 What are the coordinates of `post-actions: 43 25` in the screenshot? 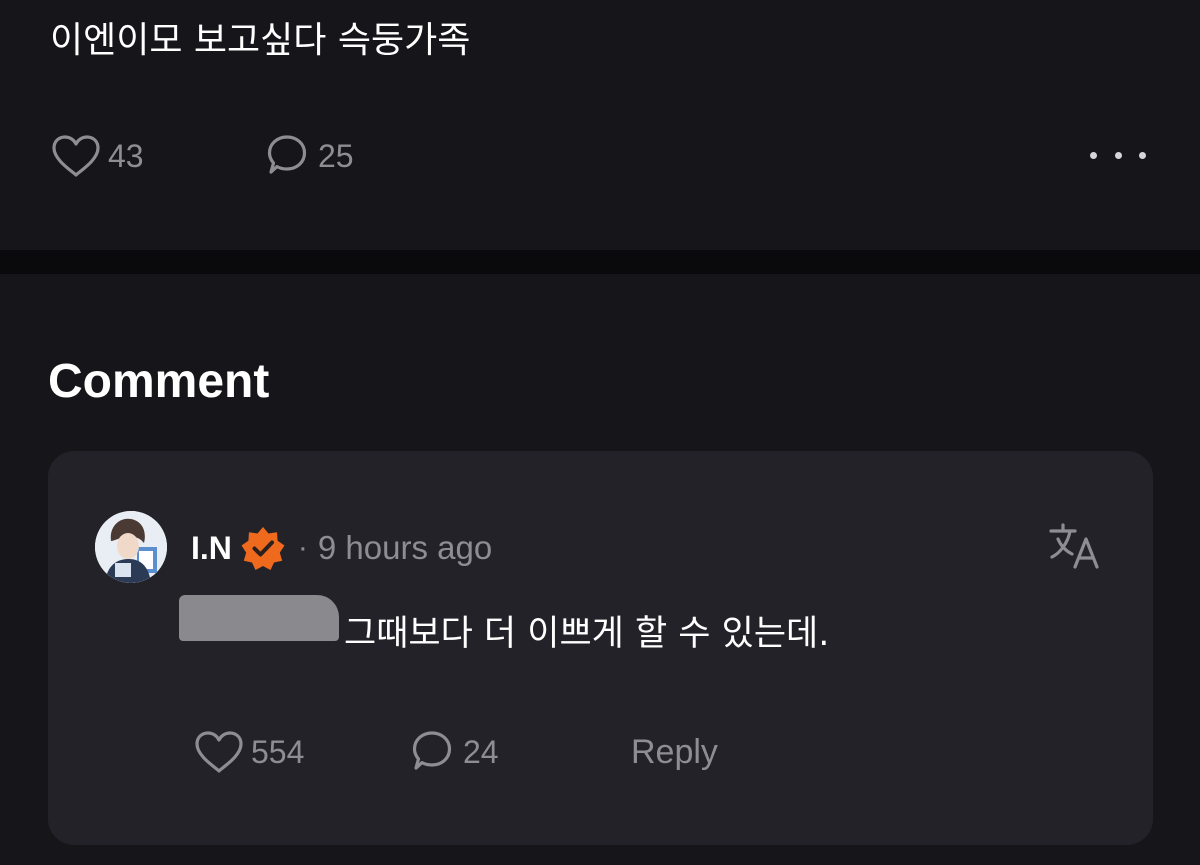 It's located at (202, 156).